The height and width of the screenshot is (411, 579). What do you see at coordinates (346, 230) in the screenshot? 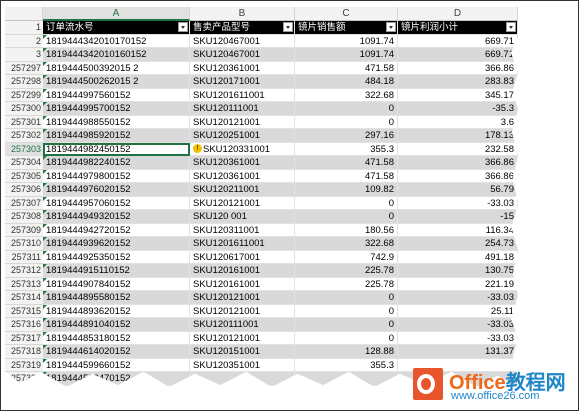
I see `table-cell: 180.56` at bounding box center [346, 230].